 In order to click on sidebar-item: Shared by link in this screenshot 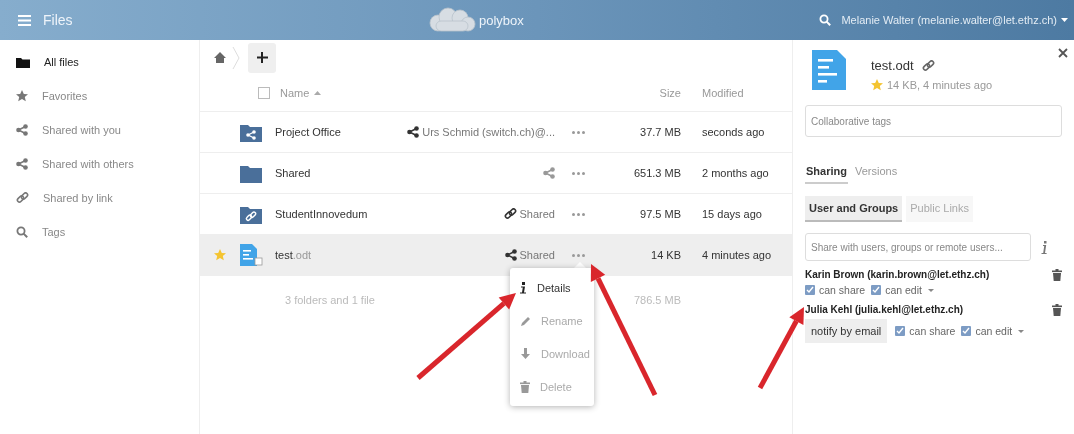, I will do `click(99, 198)`.